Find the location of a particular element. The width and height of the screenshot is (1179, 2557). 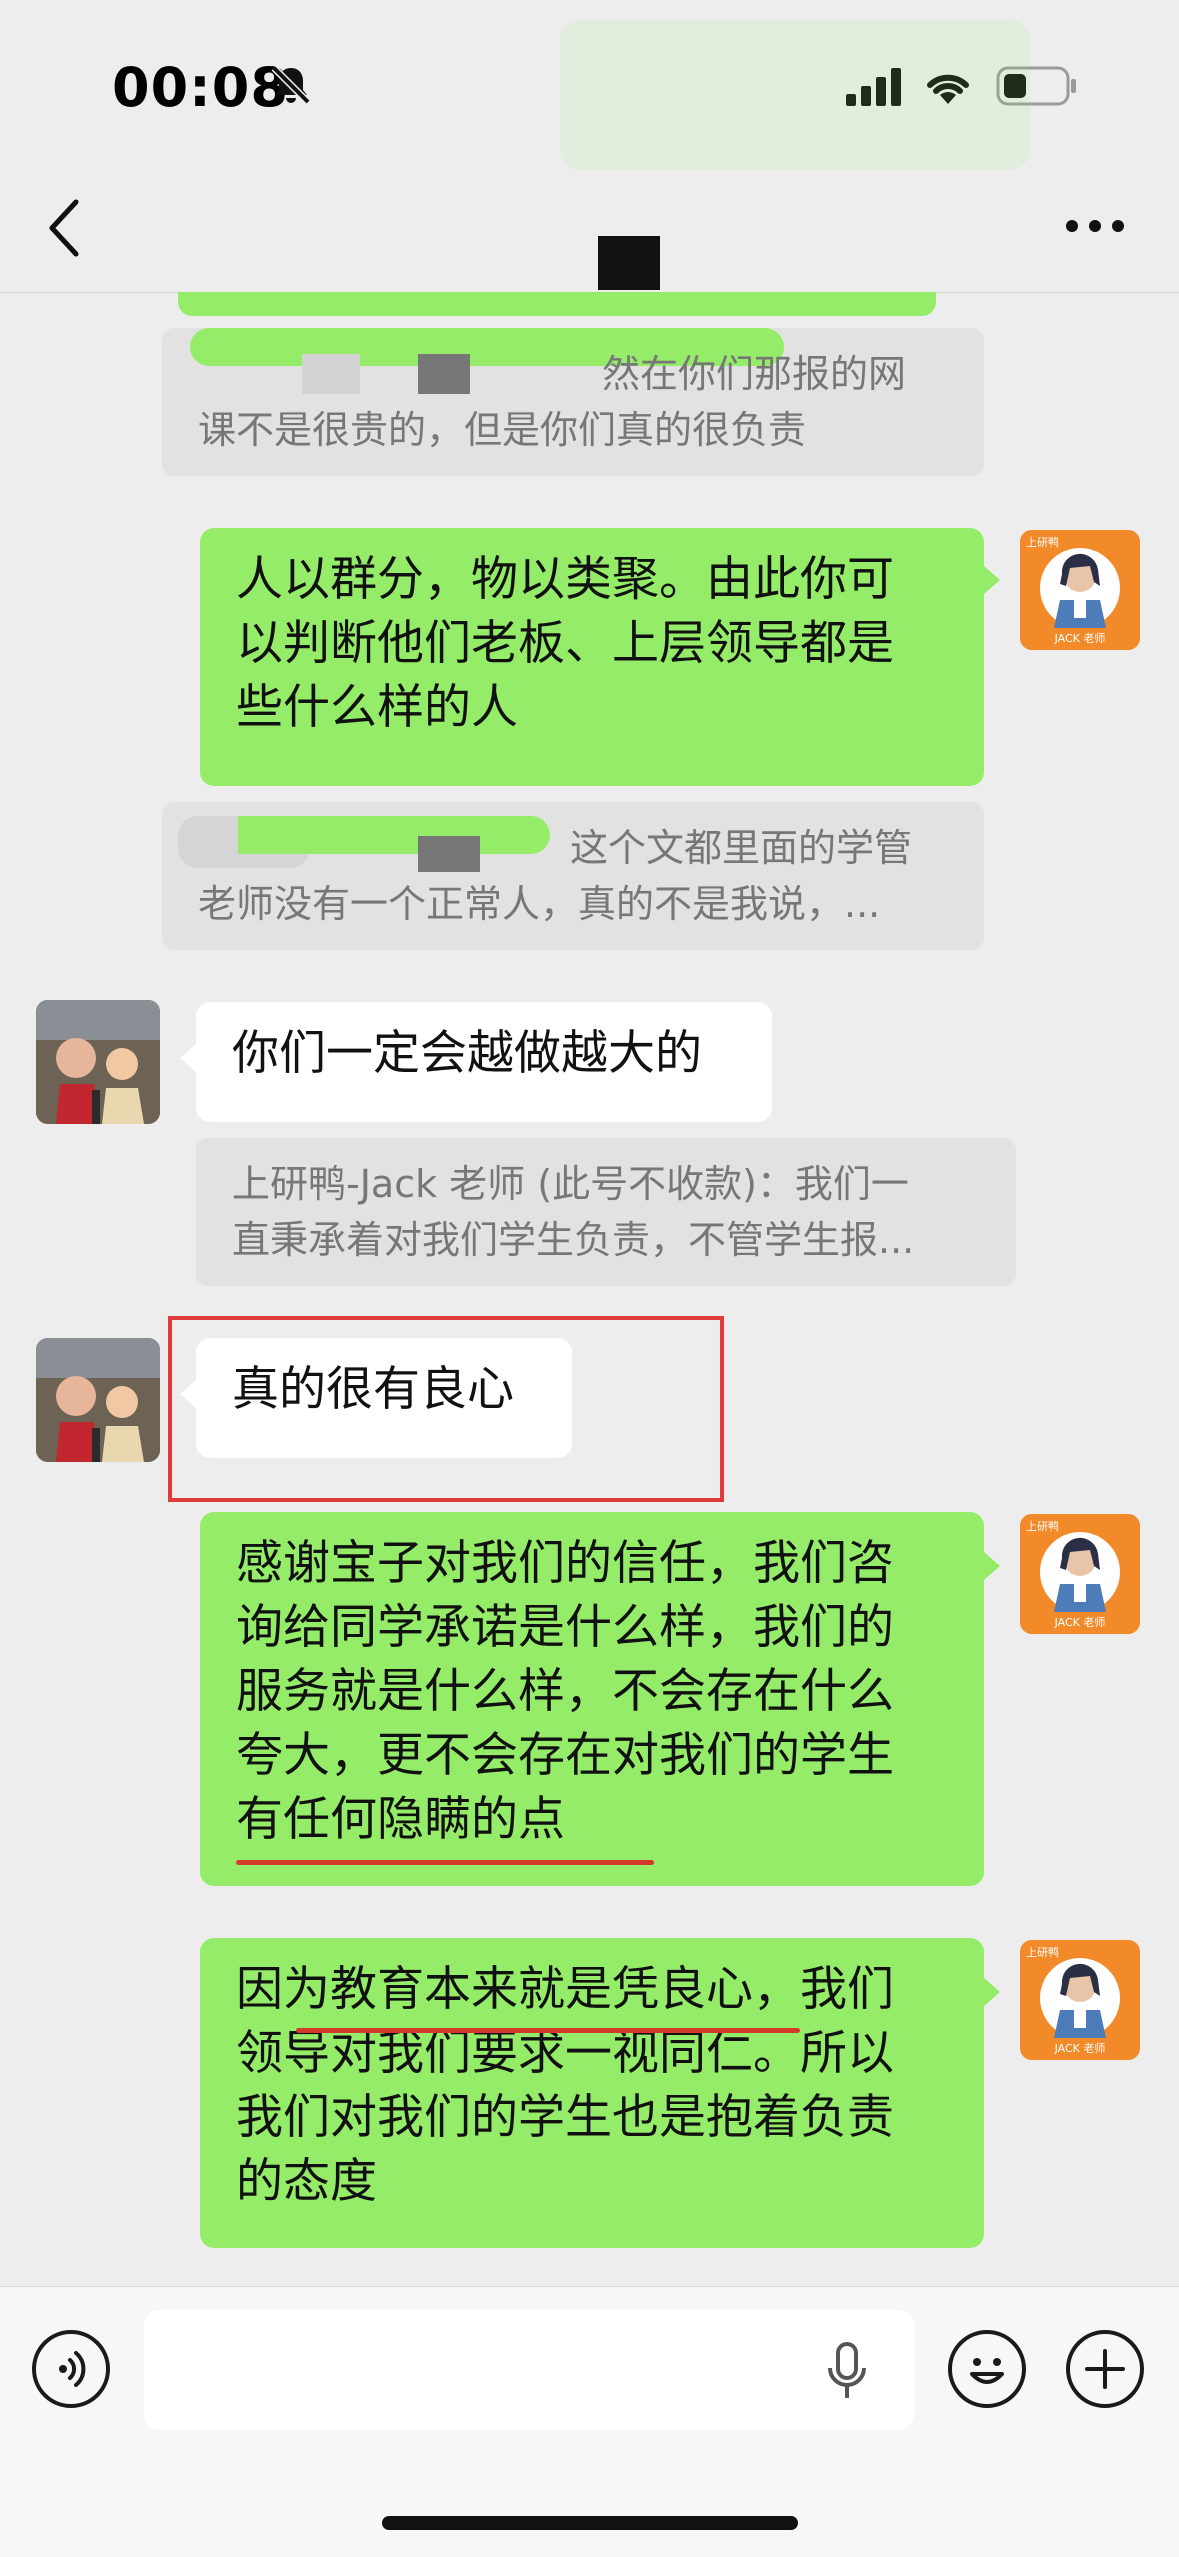

plus-icon is located at coordinates (1105, 2369).